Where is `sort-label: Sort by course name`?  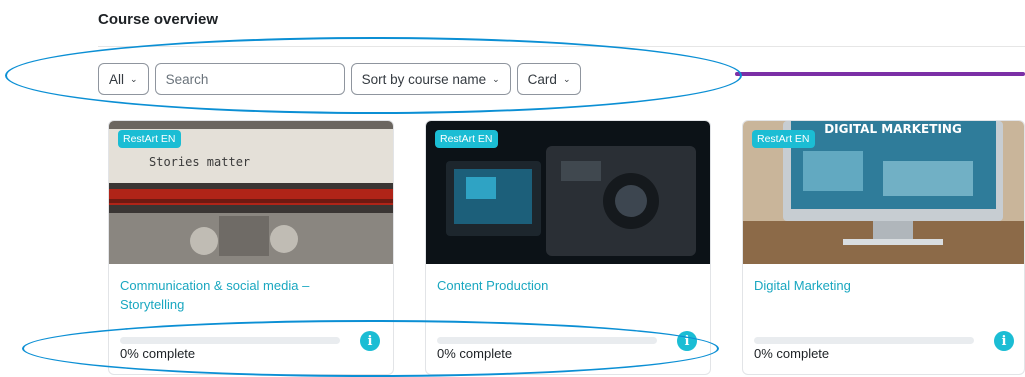 sort-label: Sort by course name is located at coordinates (424, 79).